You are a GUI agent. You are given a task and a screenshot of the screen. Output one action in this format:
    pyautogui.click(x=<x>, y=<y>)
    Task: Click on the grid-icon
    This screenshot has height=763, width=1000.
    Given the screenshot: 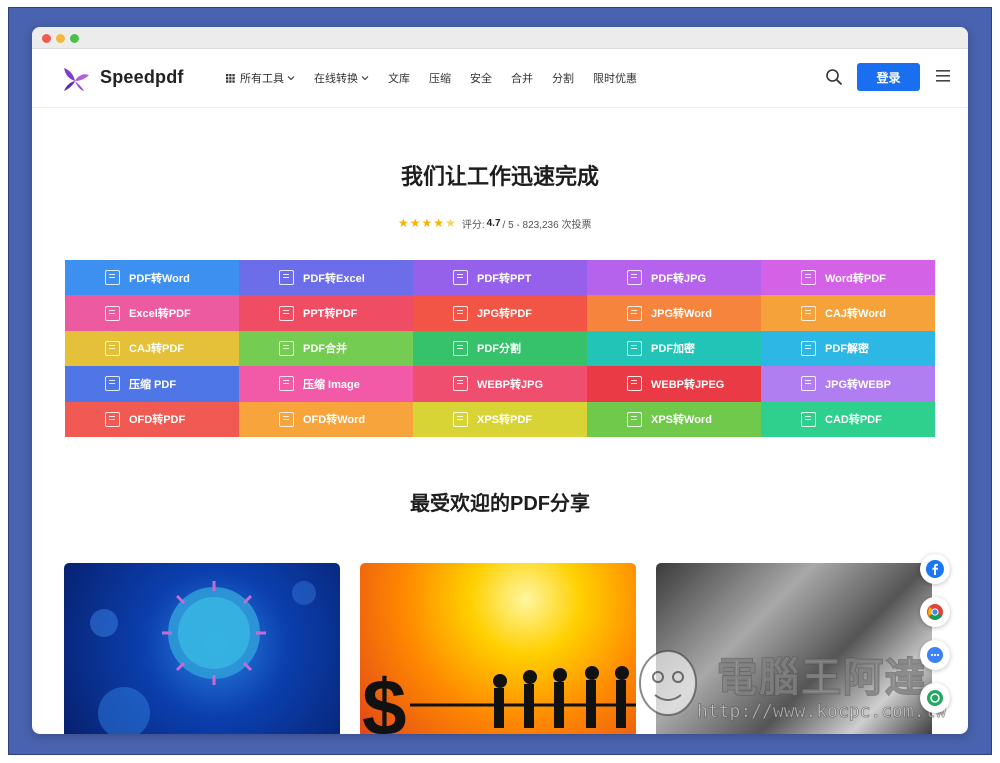 What is the action you would take?
    pyautogui.click(x=230, y=78)
    